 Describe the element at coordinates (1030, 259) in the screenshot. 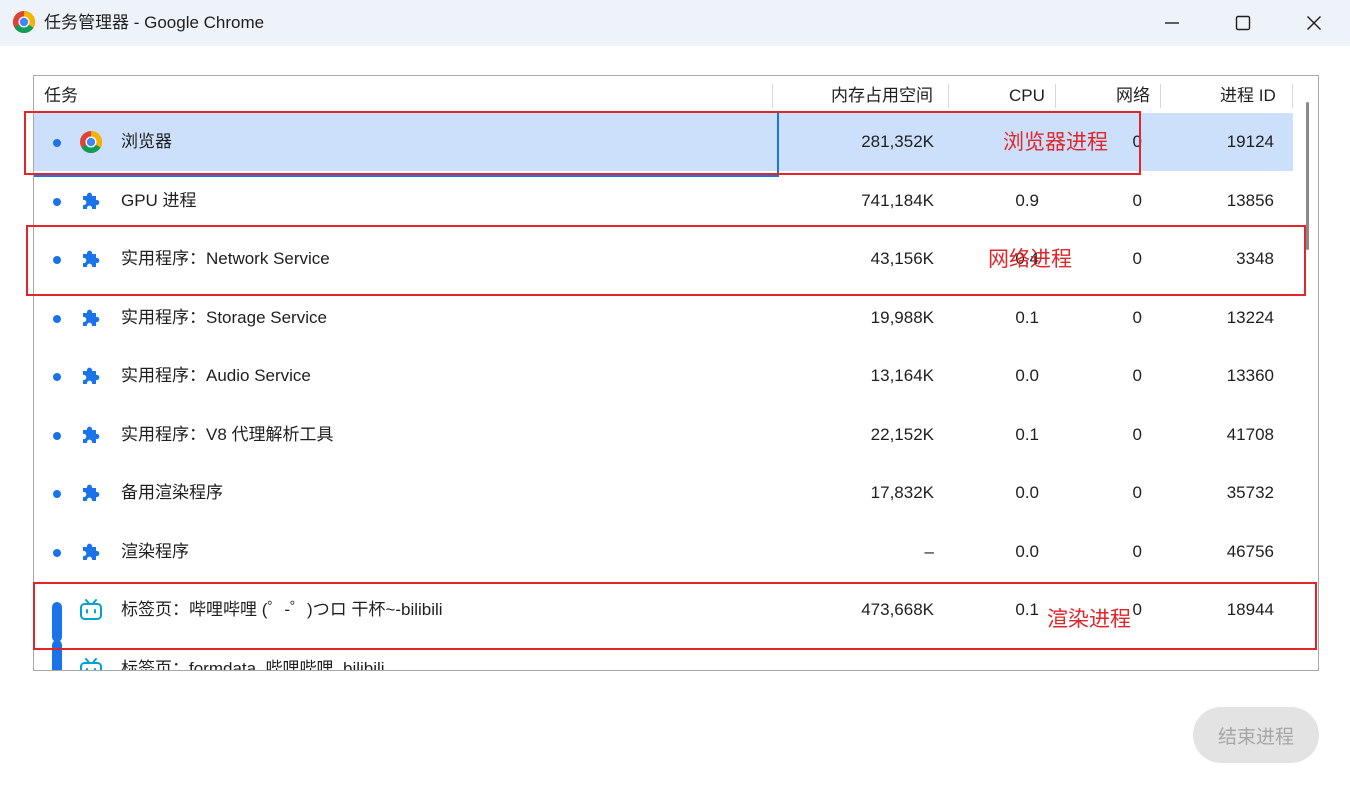

I see `annotation-label: 网络进程` at that location.